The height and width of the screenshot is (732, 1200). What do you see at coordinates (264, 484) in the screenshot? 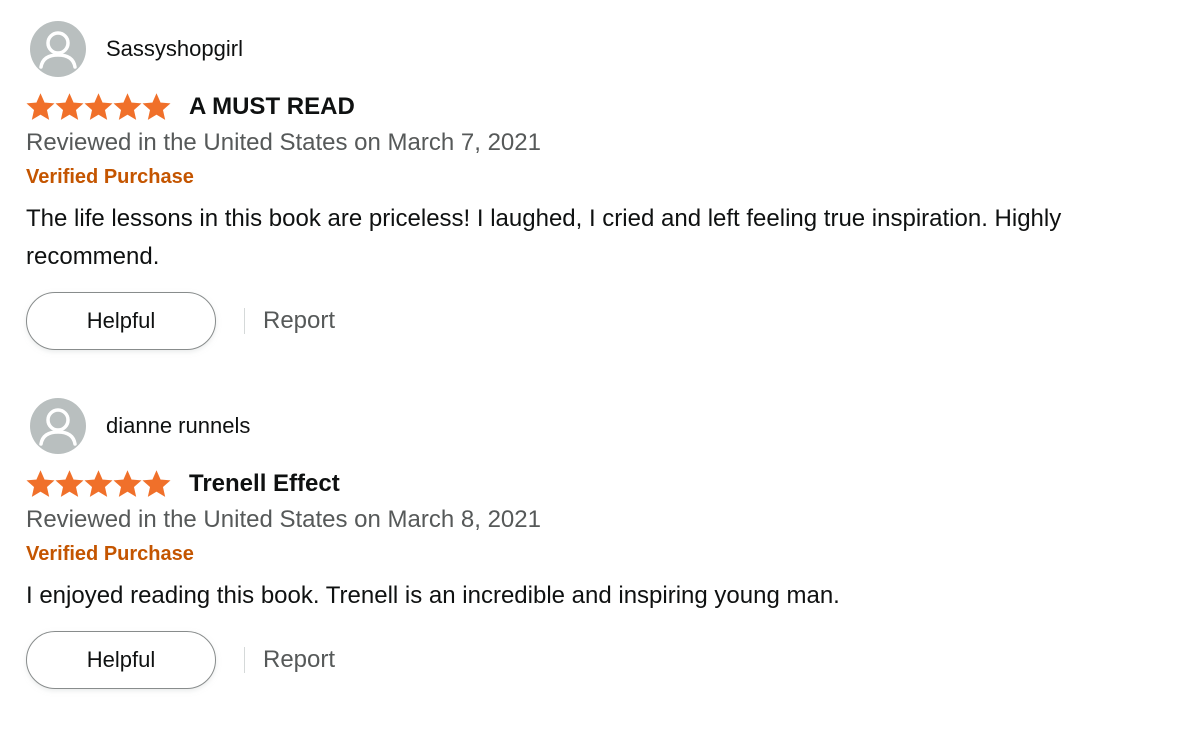
I see `review-title: Trenell Effect` at bounding box center [264, 484].